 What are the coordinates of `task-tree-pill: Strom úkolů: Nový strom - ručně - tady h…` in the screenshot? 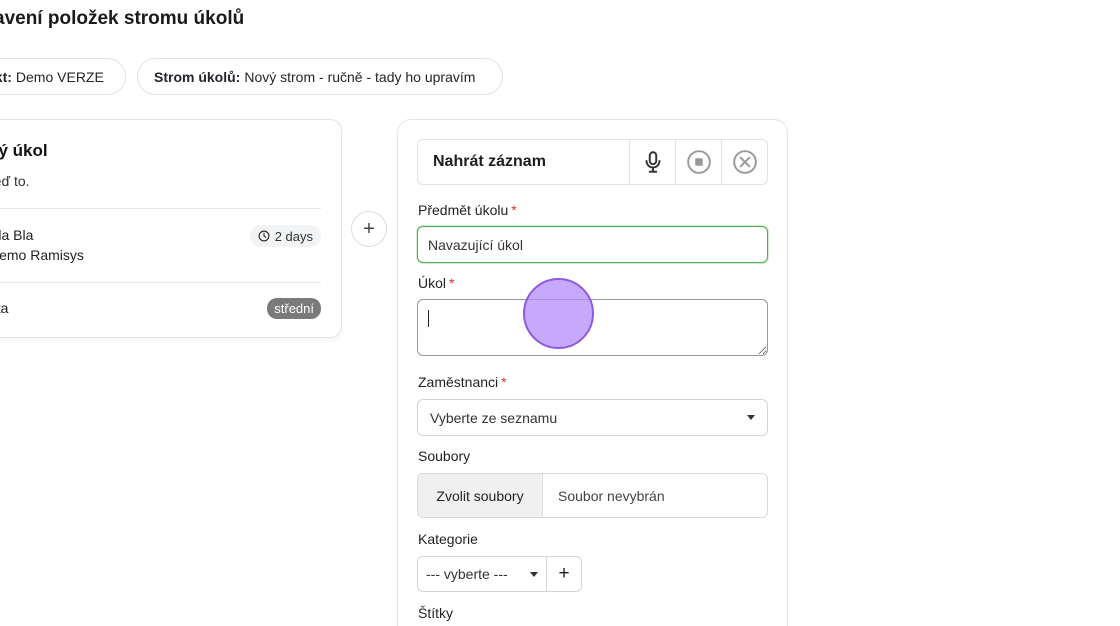 It's located at (320, 76).